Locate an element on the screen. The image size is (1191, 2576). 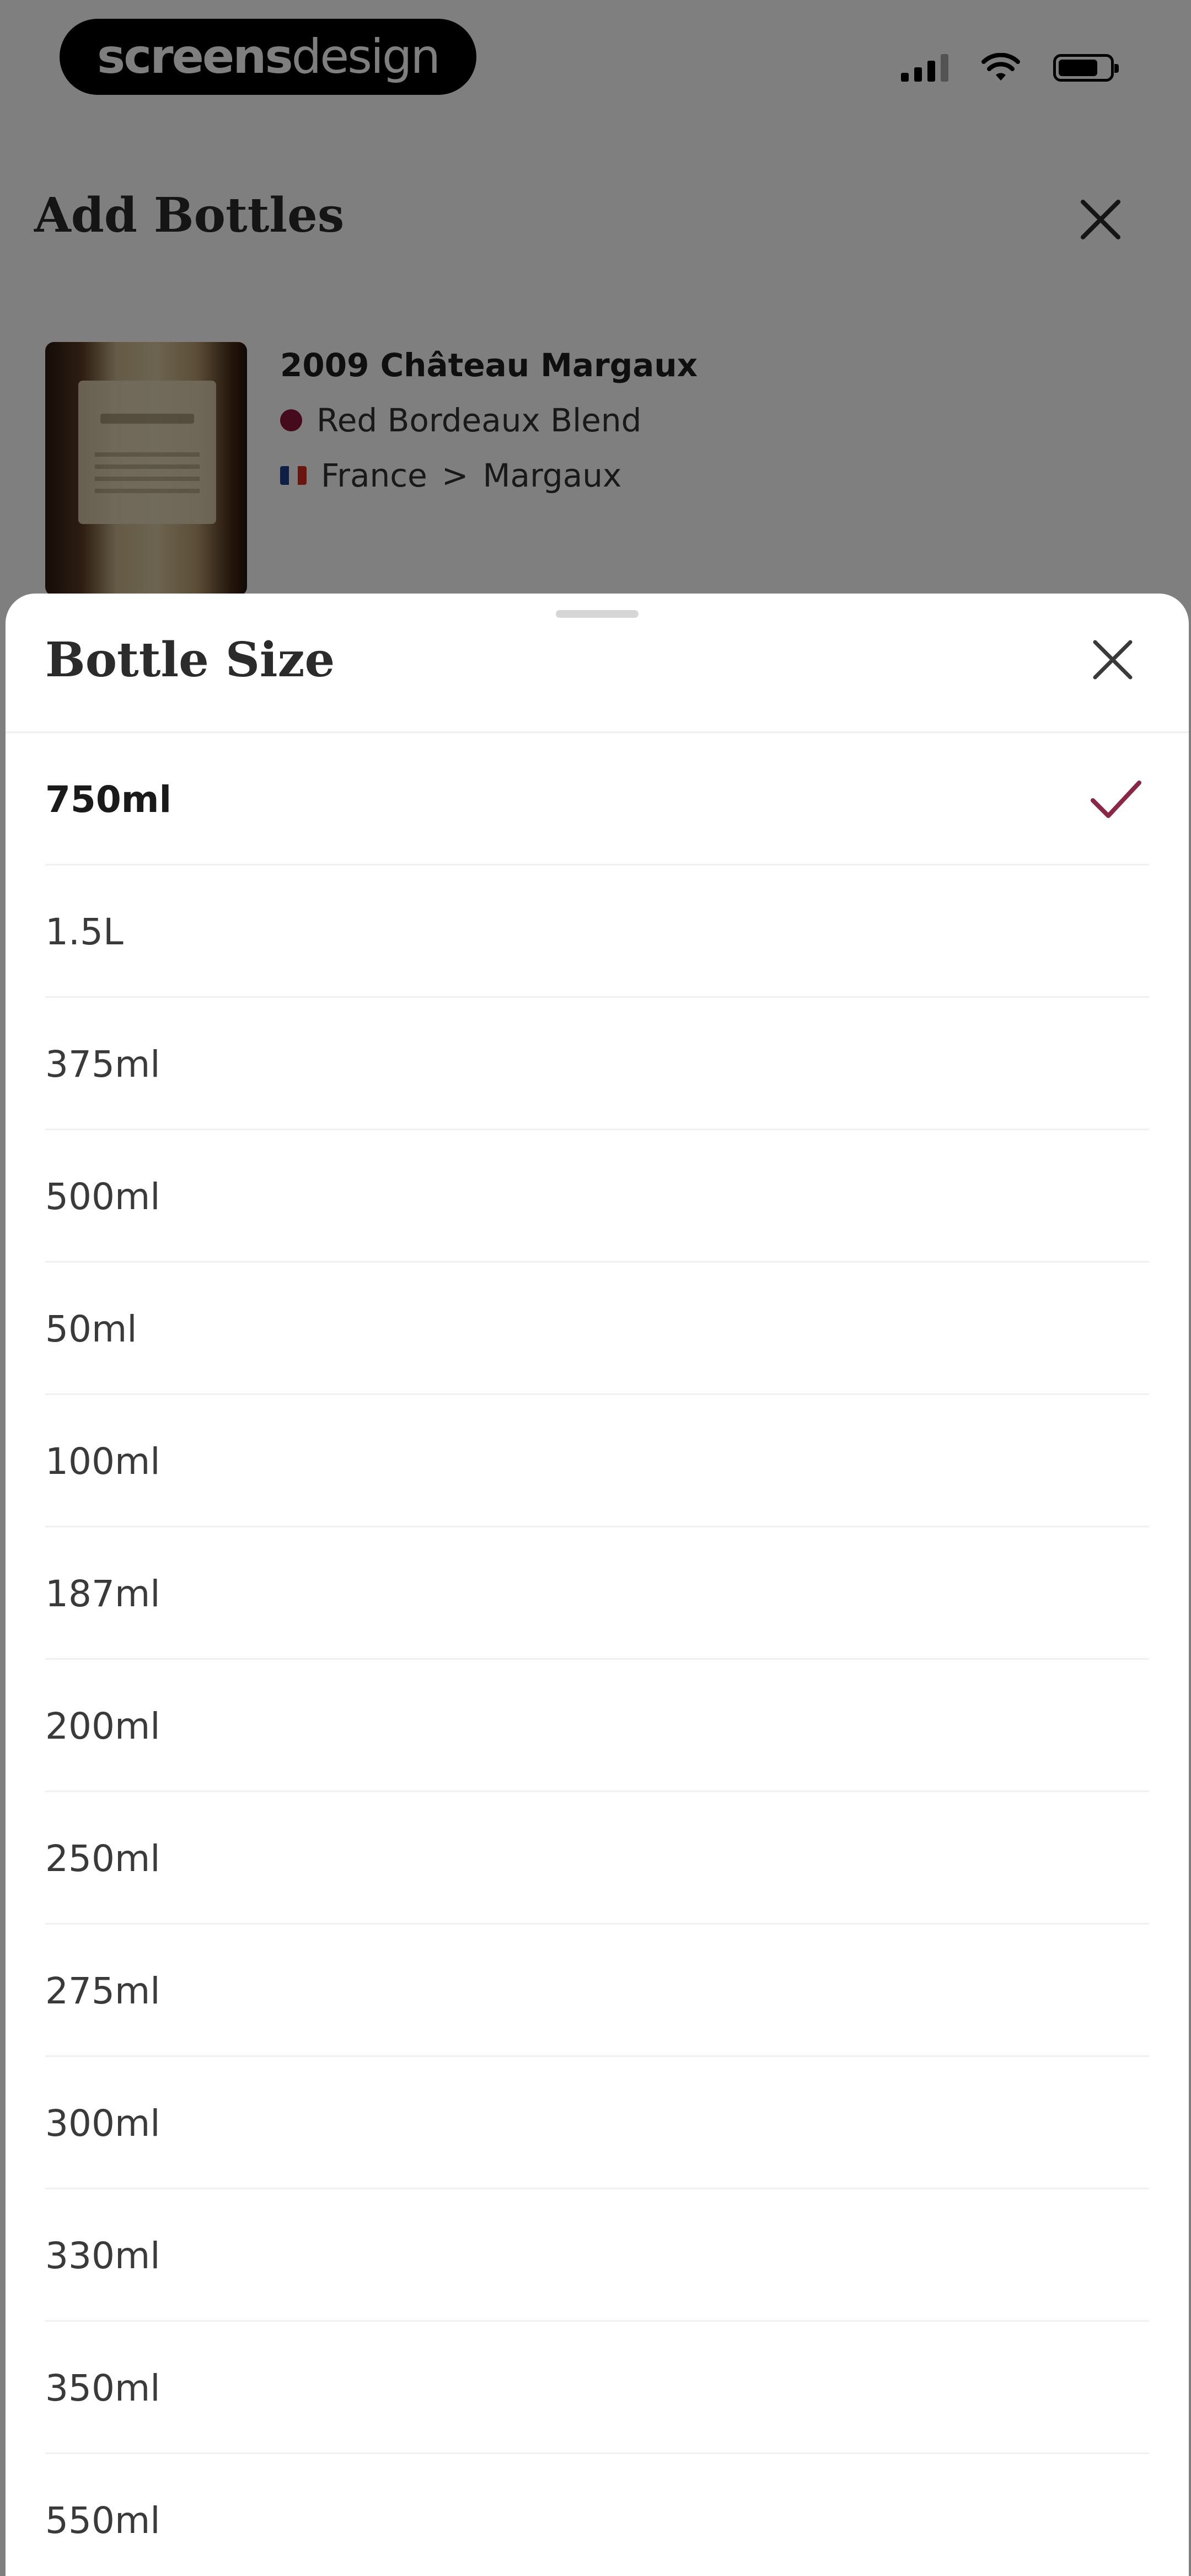
size-option: 275ml is located at coordinates (597, 1991).